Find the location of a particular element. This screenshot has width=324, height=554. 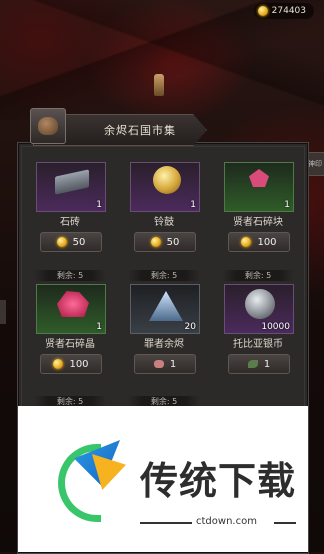

shop-item-card: 剩余: 5 20 罪者余烬 1 is located at coordinates (164, 329).